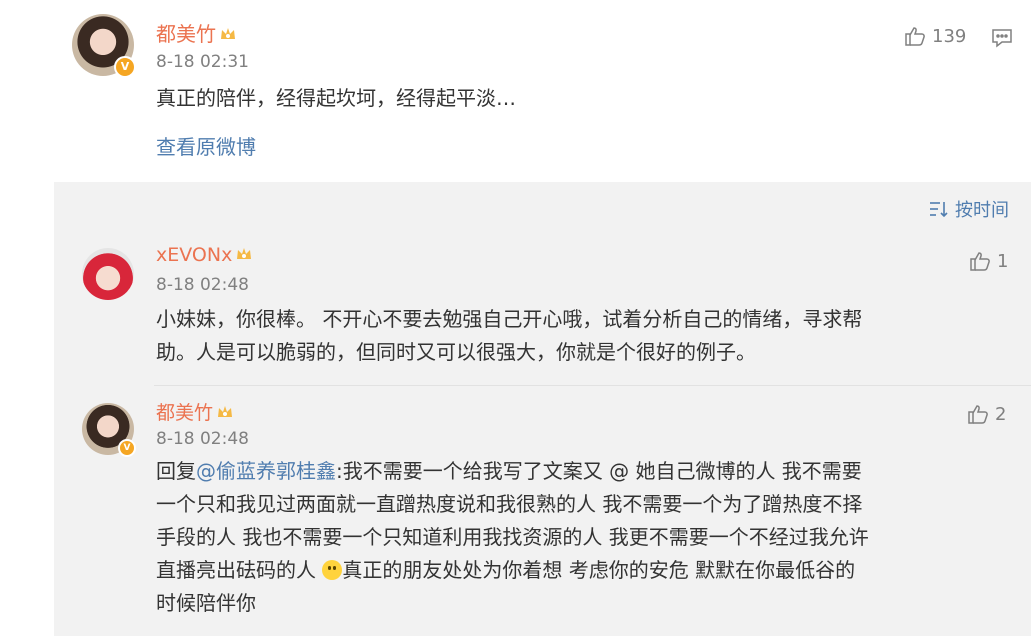 The image size is (1031, 636). What do you see at coordinates (509, 319) in the screenshot?
I see `comment-text-line: 小妹妹，你很棒。 不开心不要去勉强自己开心哦，试着分析自己的情绪，寻求帮` at bounding box center [509, 319].